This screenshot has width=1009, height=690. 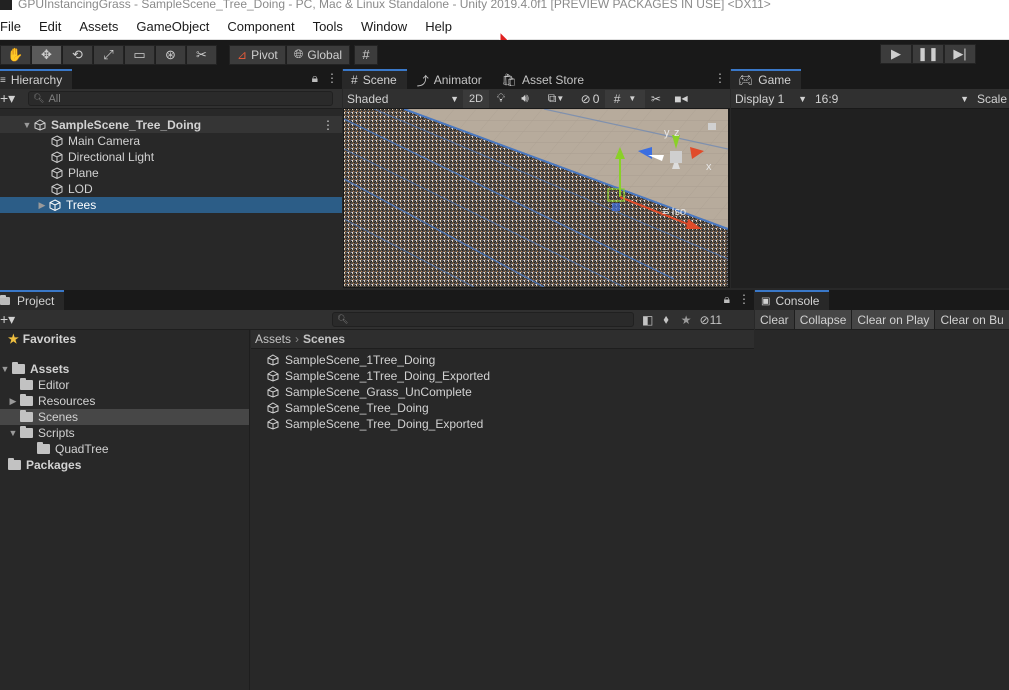 What do you see at coordinates (711, 320) in the screenshot?
I see `hidden-packages-toggle: ⊘11` at bounding box center [711, 320].